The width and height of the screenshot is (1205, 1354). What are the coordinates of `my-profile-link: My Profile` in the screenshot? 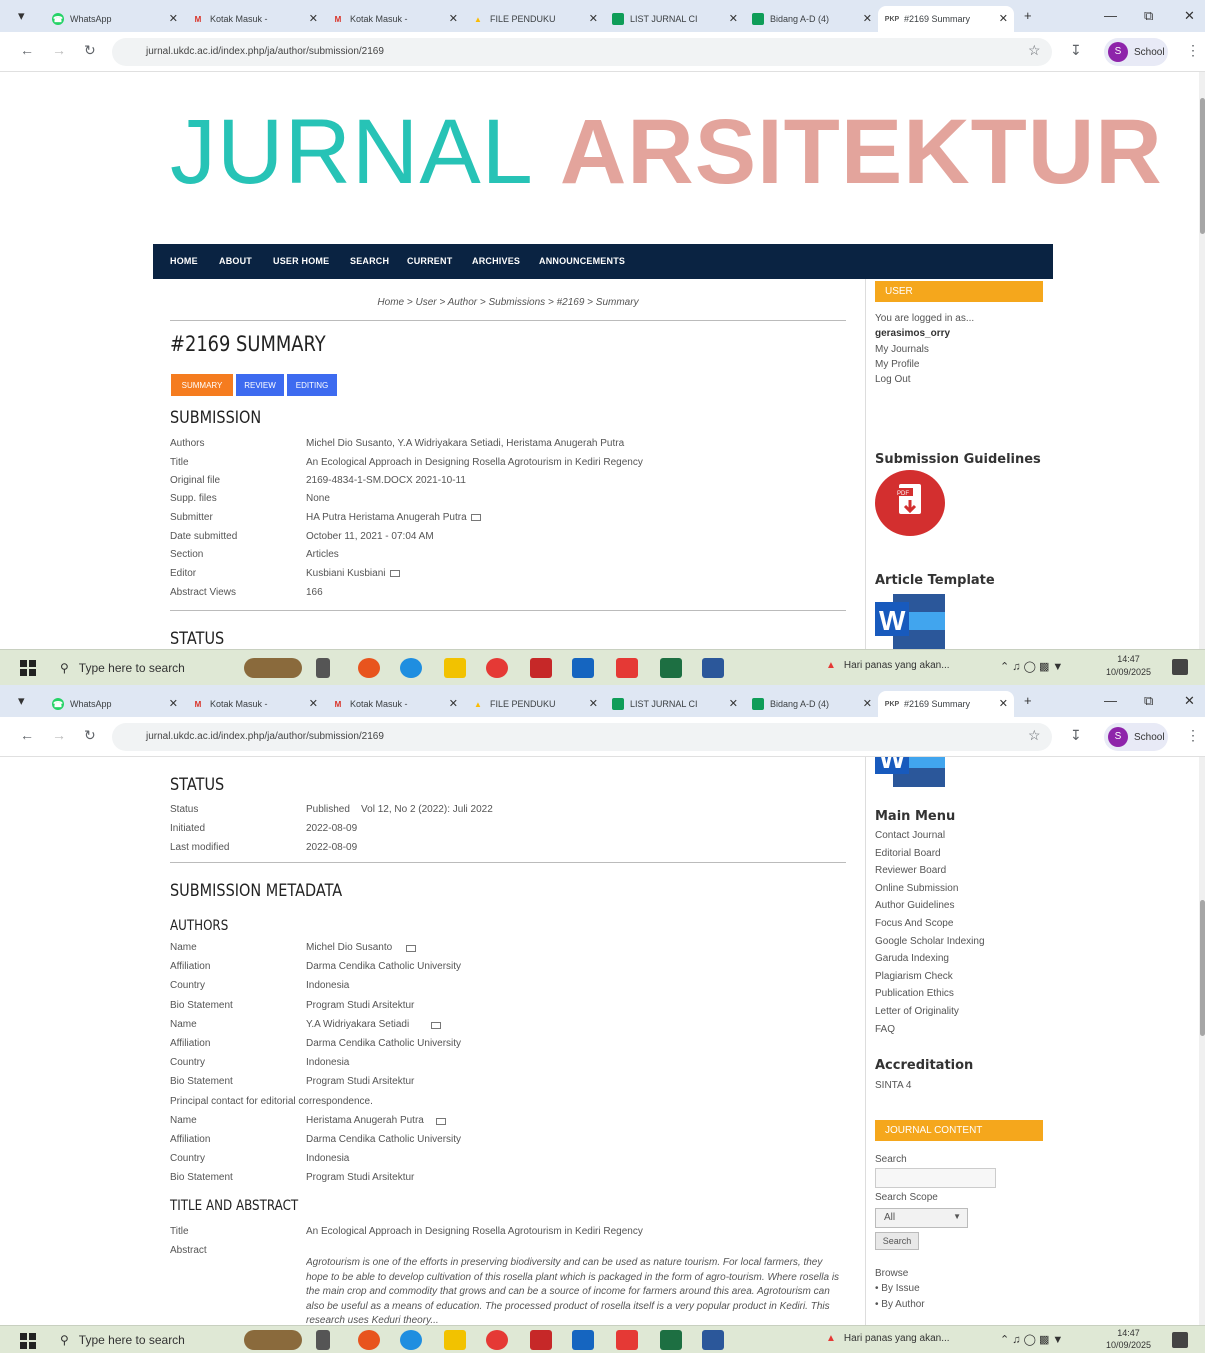 It's located at (902, 364).